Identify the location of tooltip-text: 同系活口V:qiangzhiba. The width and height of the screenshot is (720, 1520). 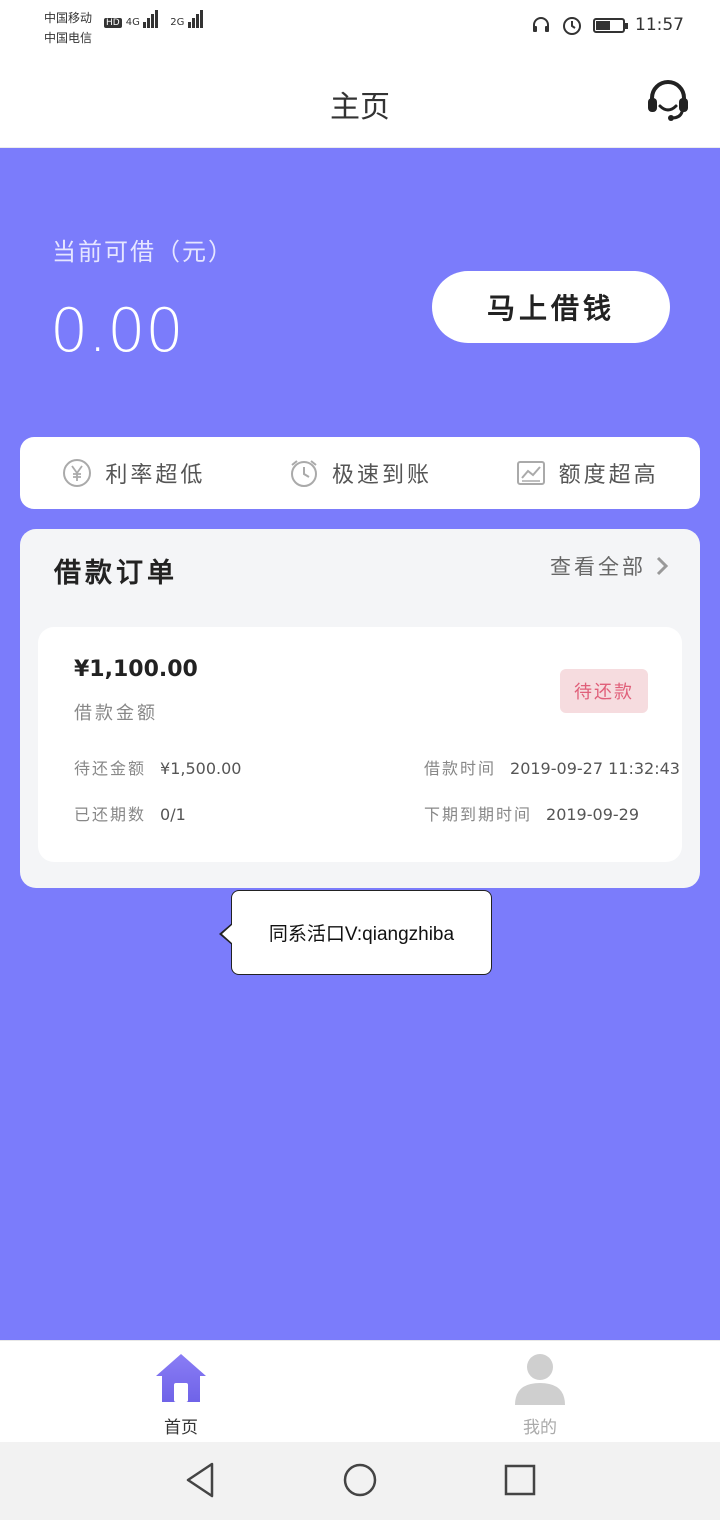
(361, 934).